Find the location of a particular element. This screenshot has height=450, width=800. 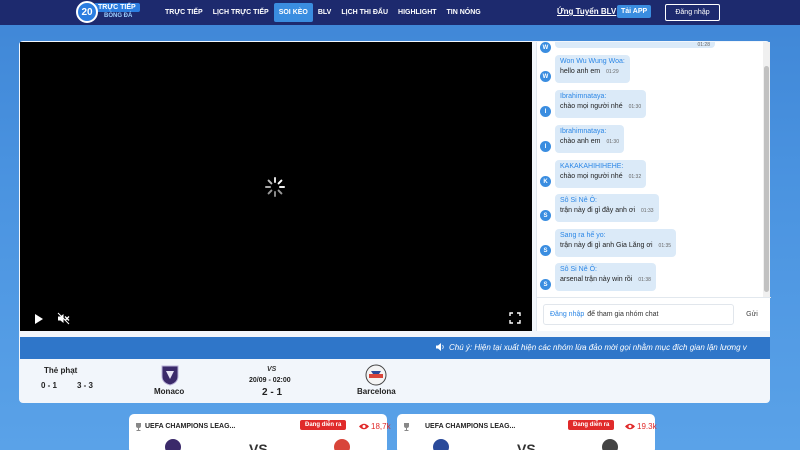

chat-bubble: KAKAKAHIHIHEHE: chào mọi người nhé 01:32 is located at coordinates (601, 174).